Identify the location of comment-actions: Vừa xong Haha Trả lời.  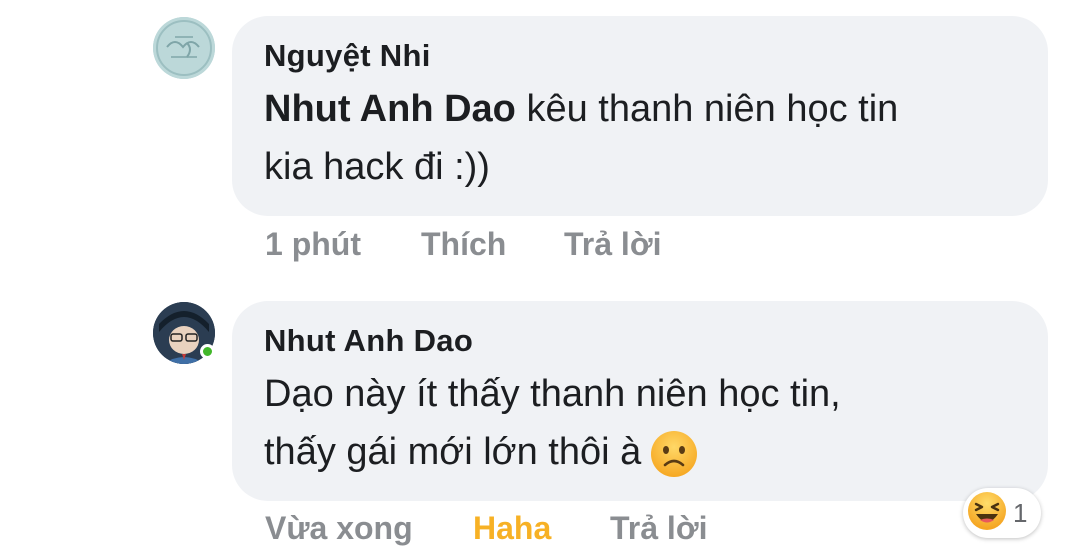
(486, 528).